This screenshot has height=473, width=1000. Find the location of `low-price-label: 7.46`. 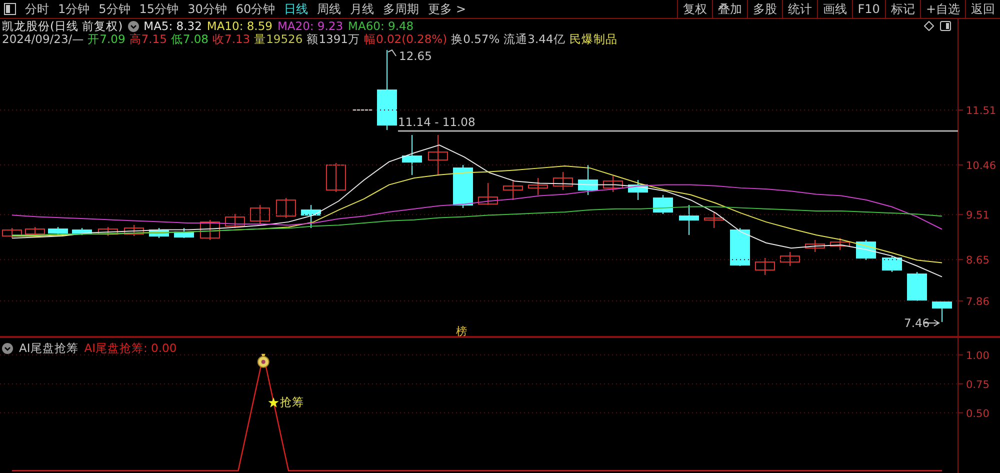

low-price-label: 7.46 is located at coordinates (917, 323).